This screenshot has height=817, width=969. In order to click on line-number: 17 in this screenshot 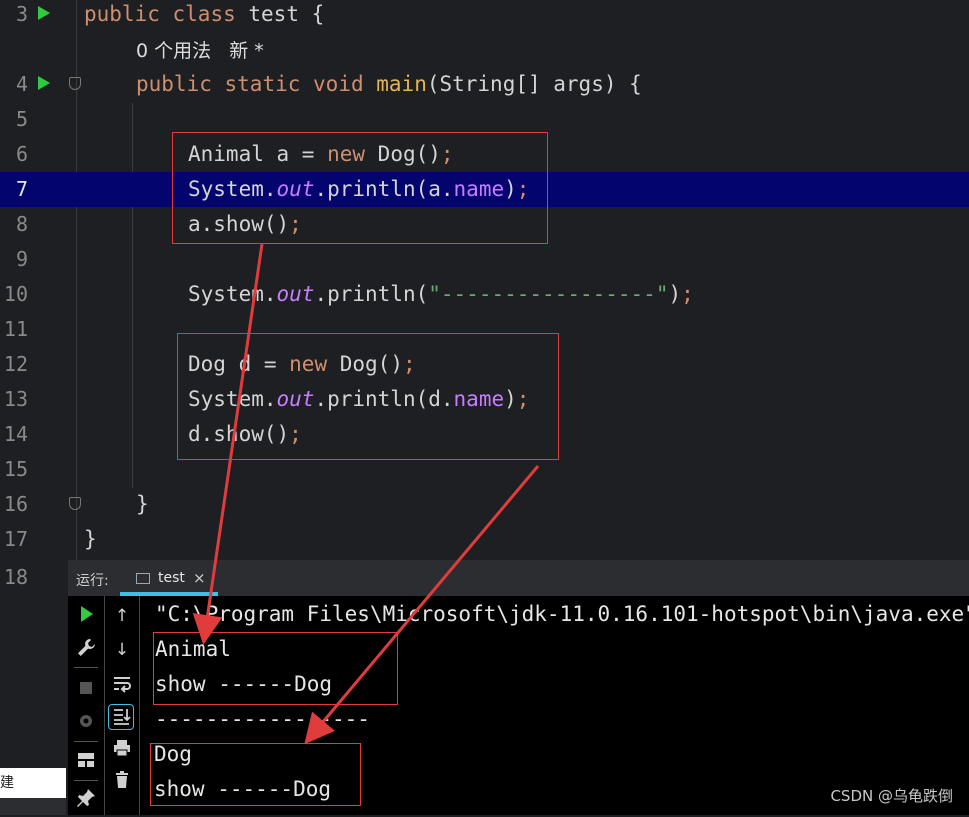, I will do `click(15, 539)`.